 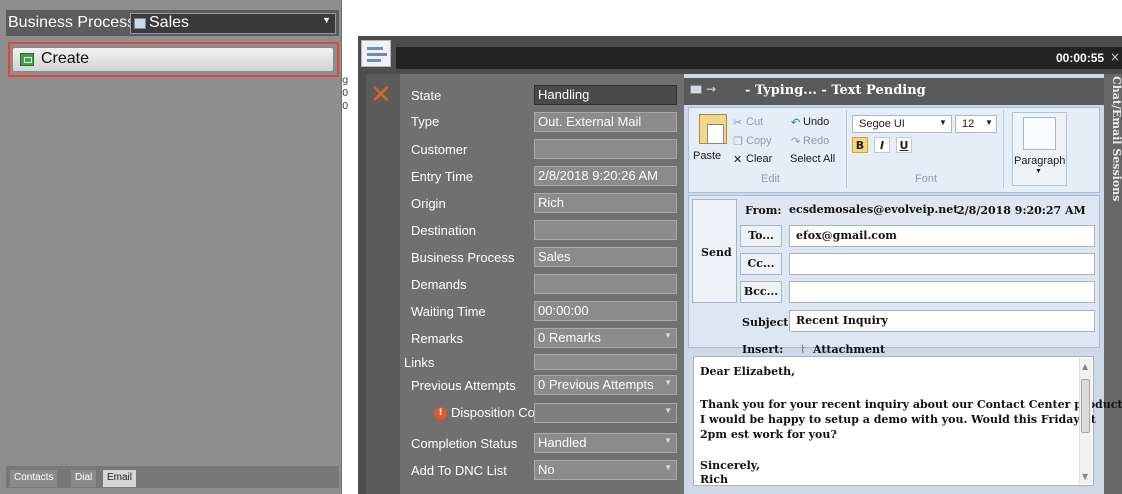 I want to click on tab-email: Email, so click(x=120, y=478).